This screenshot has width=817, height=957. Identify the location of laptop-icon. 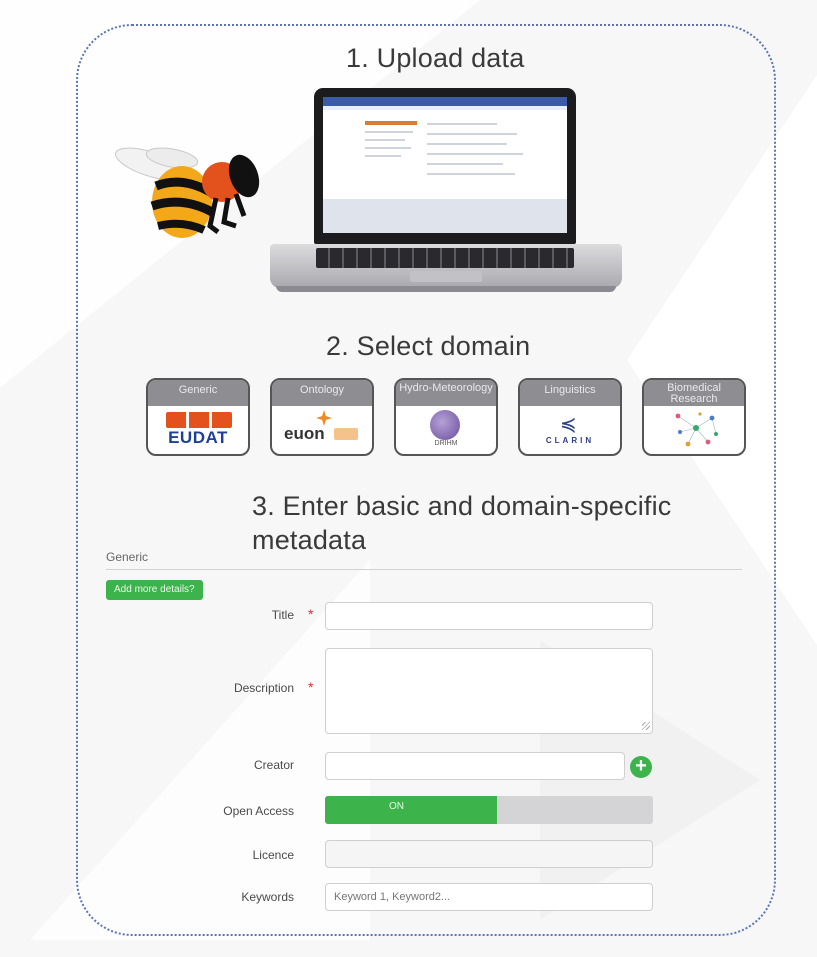
(446, 194).